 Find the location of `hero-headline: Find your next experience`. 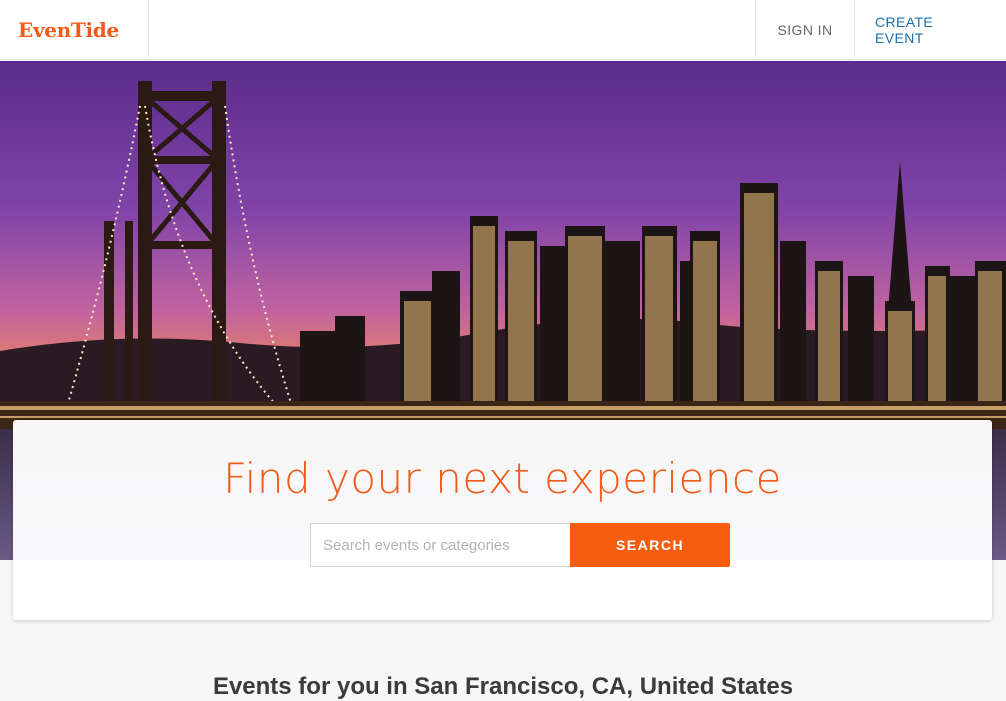

hero-headline: Find your next experience is located at coordinates (502, 478).